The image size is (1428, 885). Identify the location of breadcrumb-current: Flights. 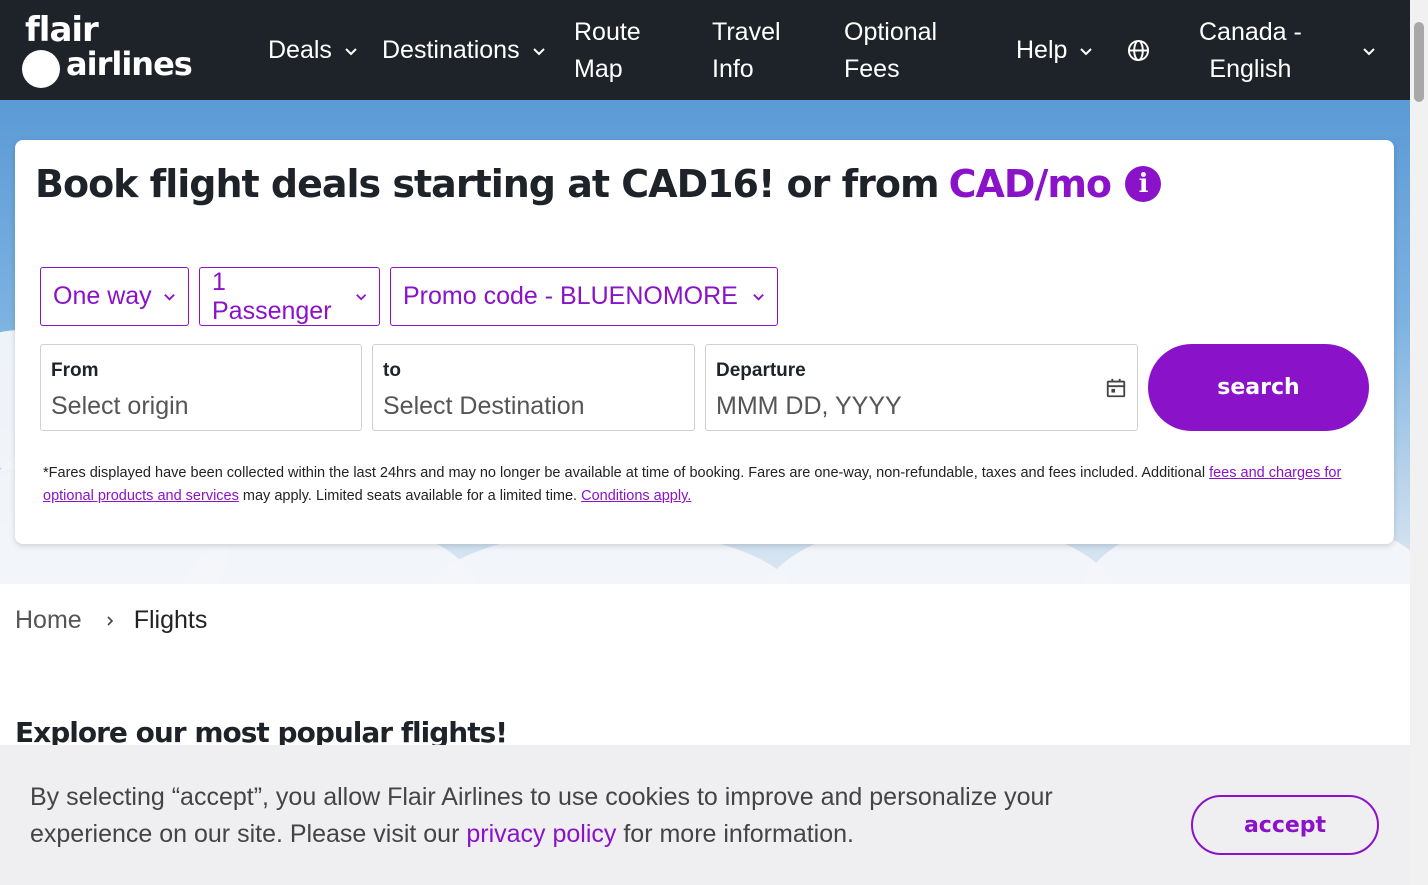
(170, 620).